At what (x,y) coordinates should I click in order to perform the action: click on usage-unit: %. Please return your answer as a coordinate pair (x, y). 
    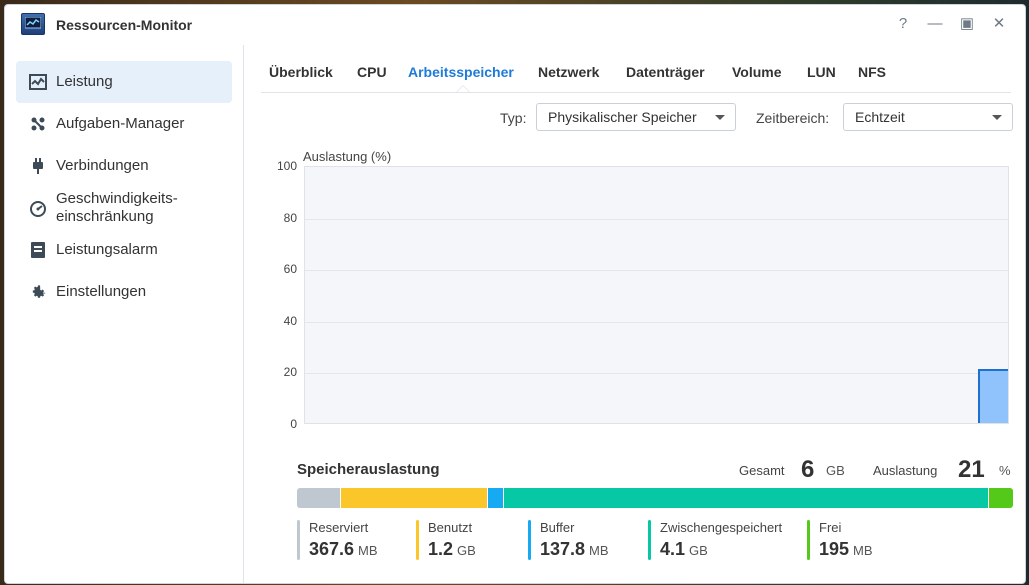
    Looking at the image, I should click on (1005, 470).